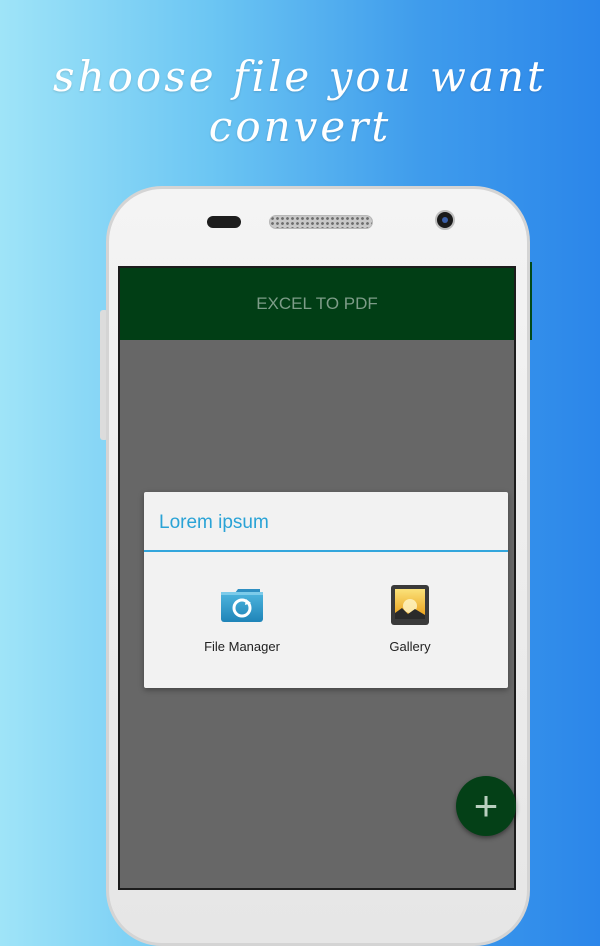 The image size is (600, 946). Describe the element at coordinates (410, 646) in the screenshot. I see `gallery-label: Gallery` at that location.